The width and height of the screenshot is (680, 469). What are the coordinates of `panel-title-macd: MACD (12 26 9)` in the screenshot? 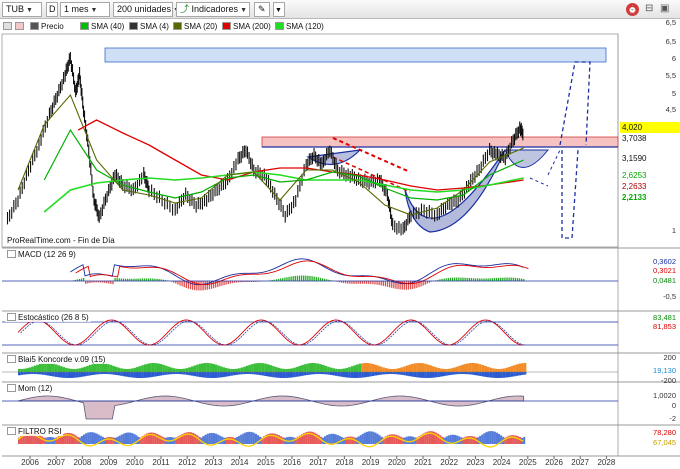 It's located at (41, 254).